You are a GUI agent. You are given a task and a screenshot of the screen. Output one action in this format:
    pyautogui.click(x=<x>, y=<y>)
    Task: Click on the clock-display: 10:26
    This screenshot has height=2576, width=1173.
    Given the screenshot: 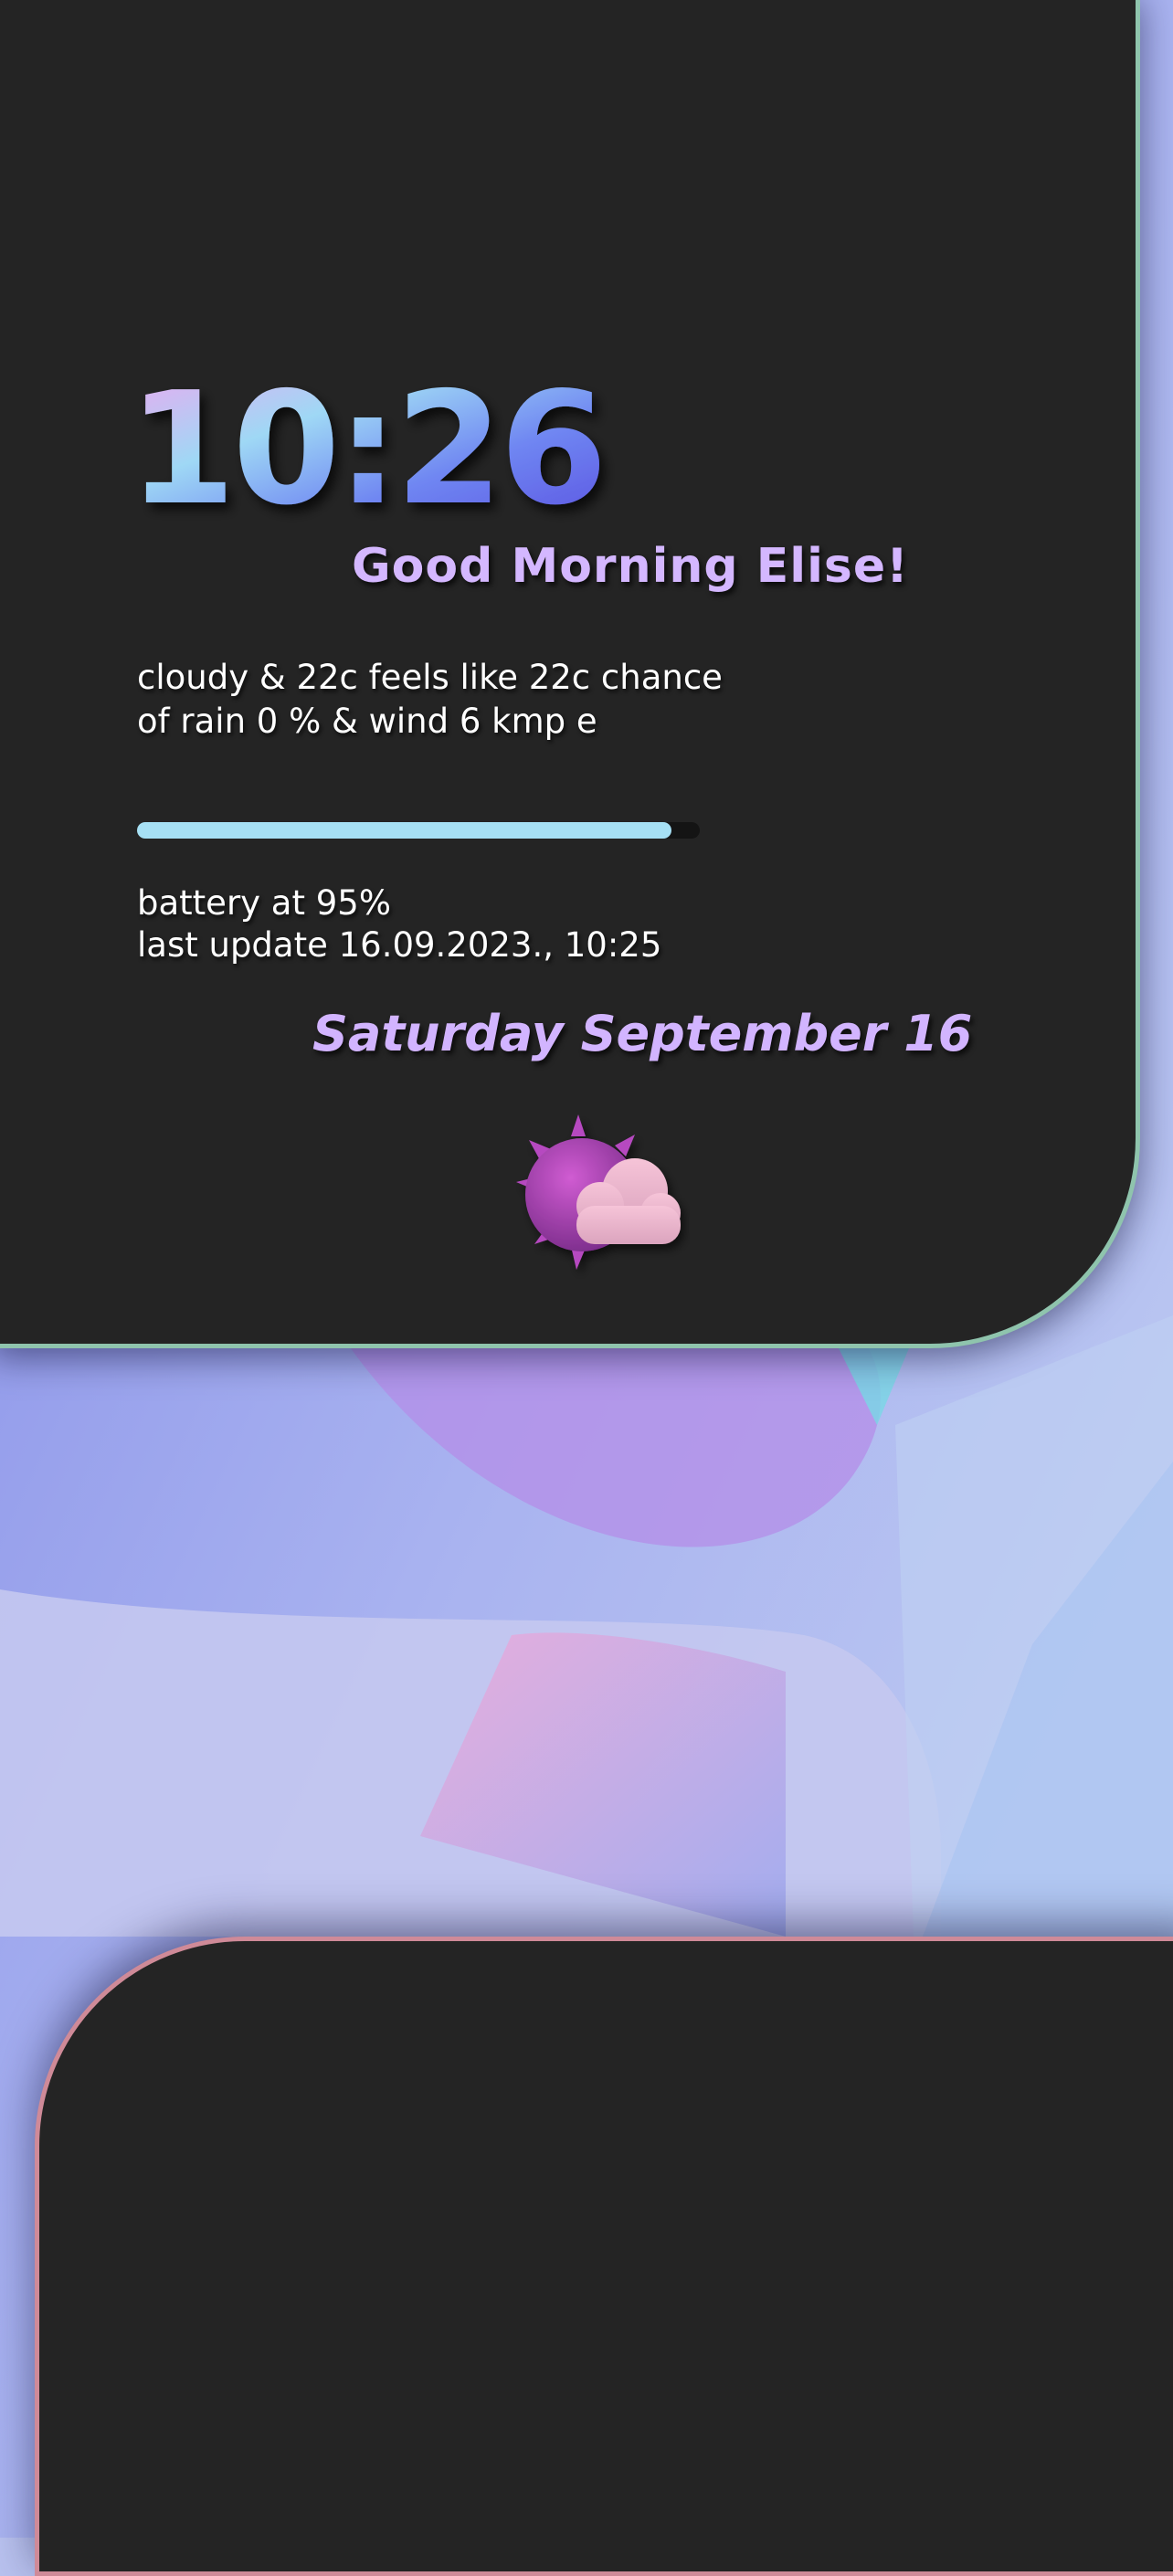 What is the action you would take?
    pyautogui.click(x=368, y=447)
    